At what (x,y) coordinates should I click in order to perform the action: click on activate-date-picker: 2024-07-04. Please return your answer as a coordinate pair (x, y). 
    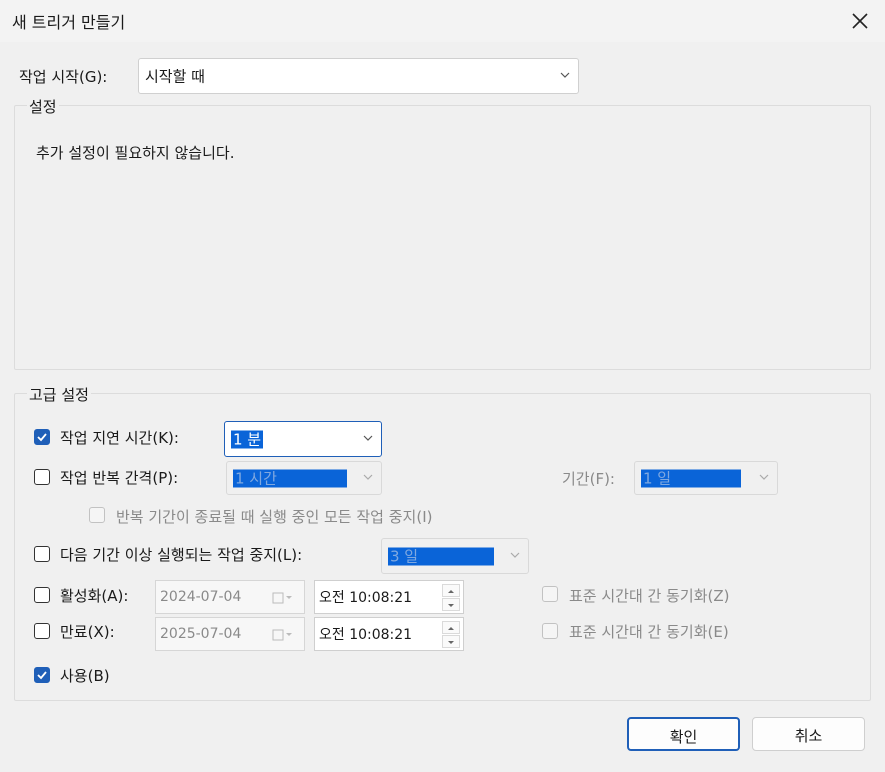
    Looking at the image, I should click on (230, 597).